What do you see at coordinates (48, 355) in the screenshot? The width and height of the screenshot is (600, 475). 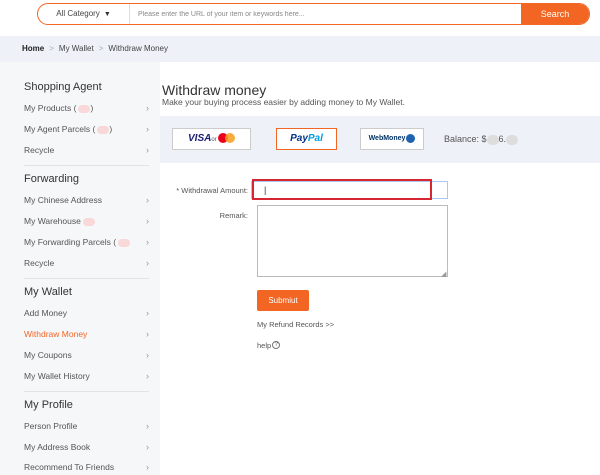 I see `sidebar-item-label: My Coupons` at bounding box center [48, 355].